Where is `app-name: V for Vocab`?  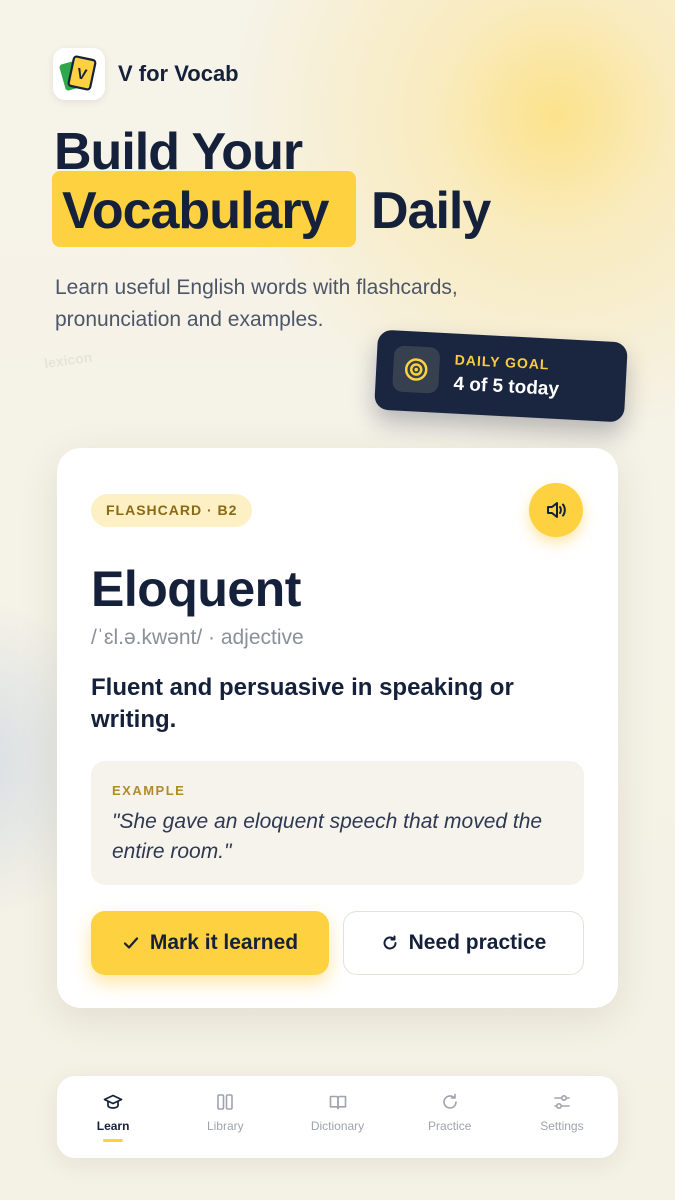
app-name: V for Vocab is located at coordinates (178, 73).